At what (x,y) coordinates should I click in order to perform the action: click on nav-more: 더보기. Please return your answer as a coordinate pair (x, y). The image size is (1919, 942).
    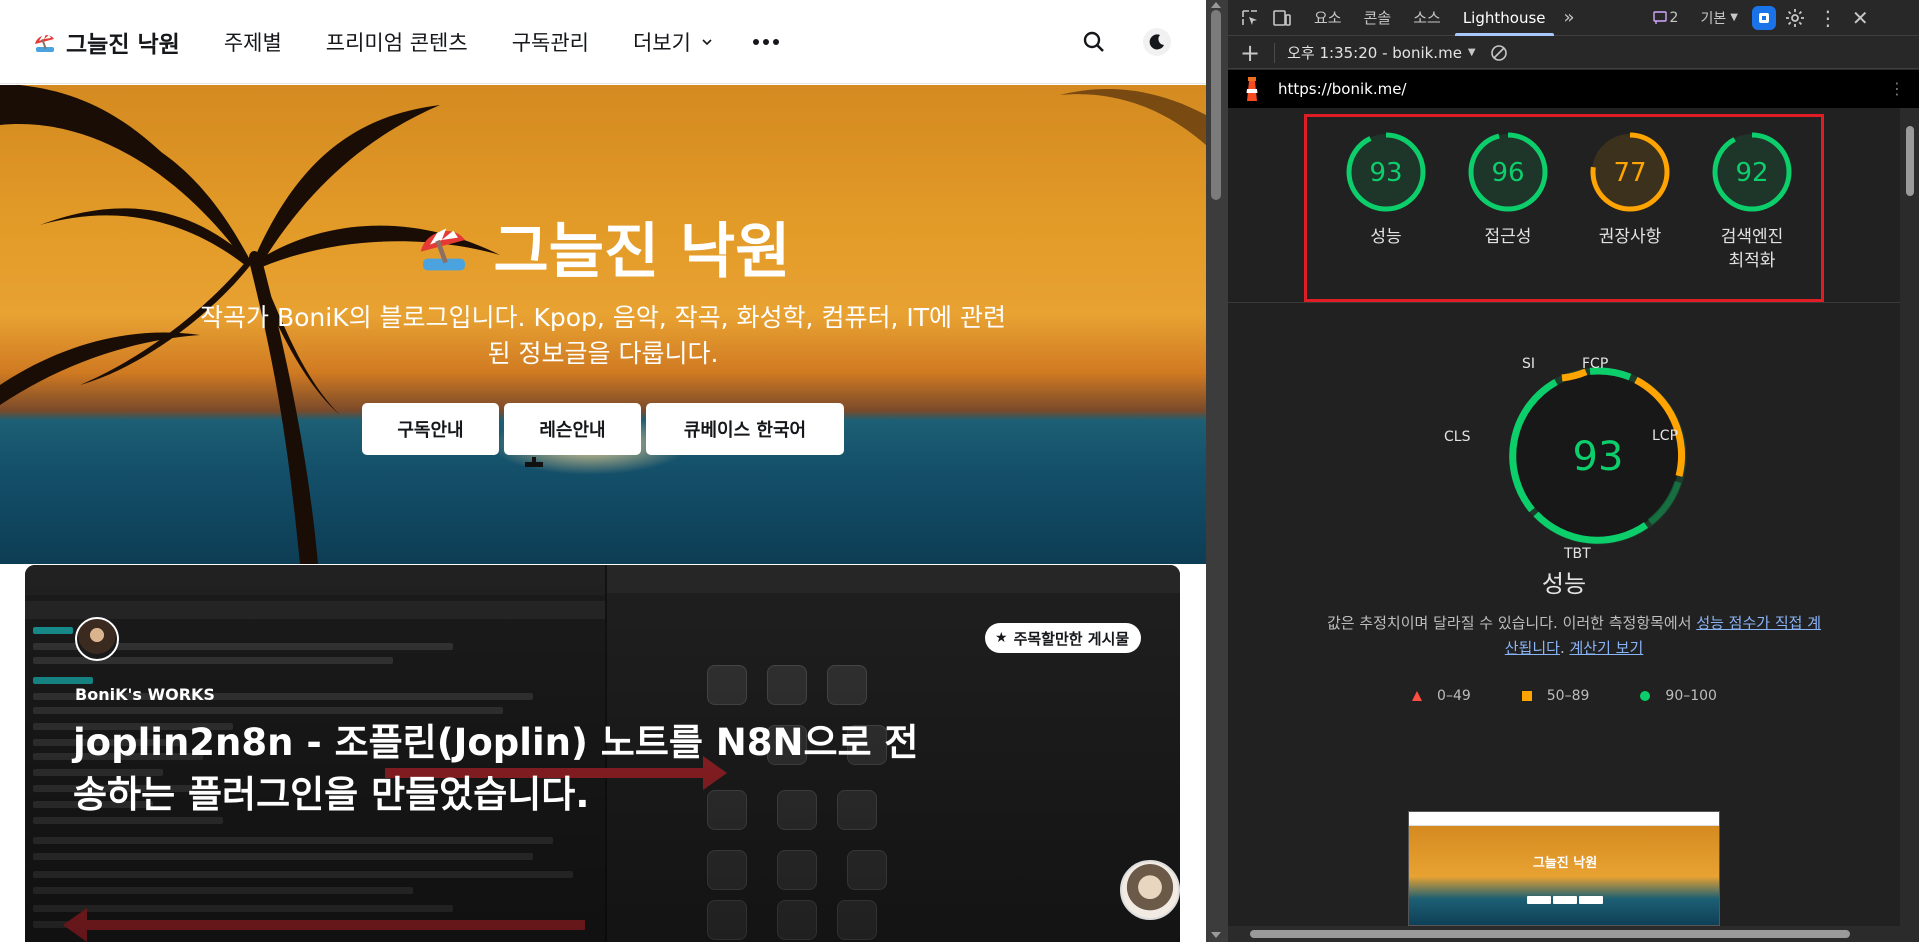
    Looking at the image, I should click on (673, 42).